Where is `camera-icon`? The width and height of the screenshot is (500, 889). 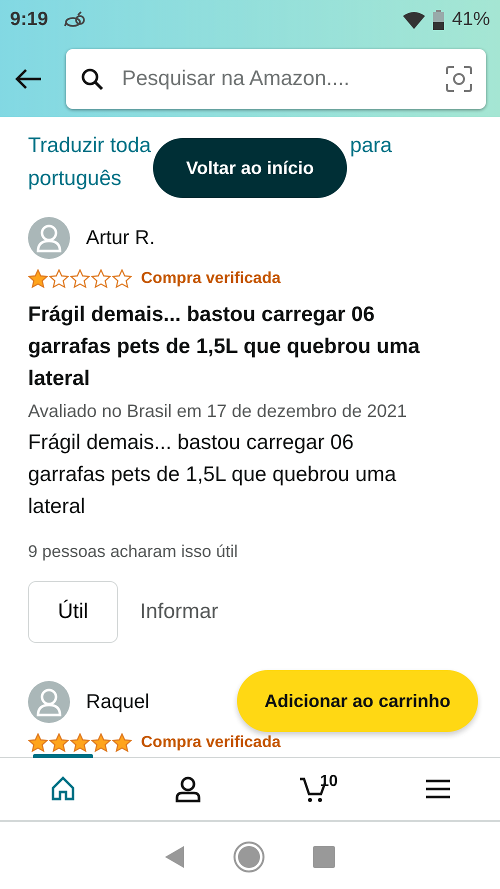
camera-icon is located at coordinates (459, 79).